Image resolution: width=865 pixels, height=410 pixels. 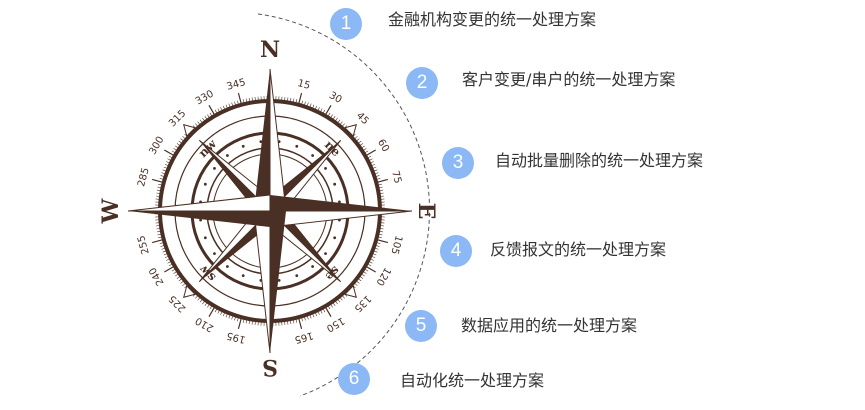 I want to click on step-label-4: 反馈报文的统一处理方案, so click(x=578, y=249).